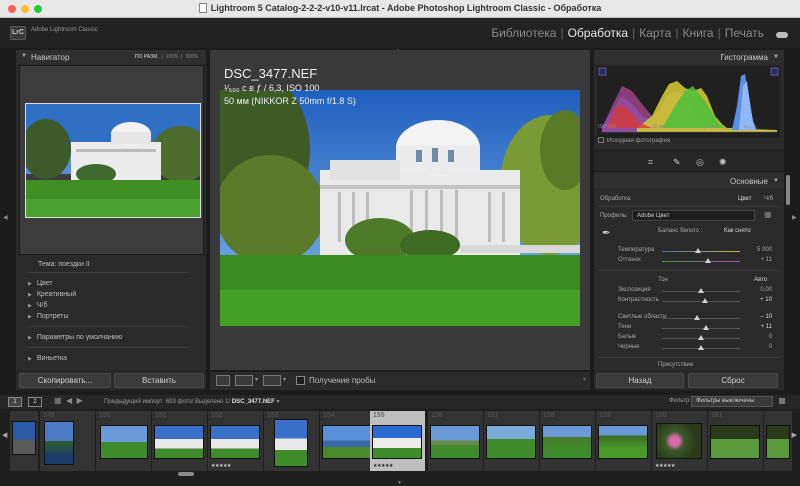 The width and height of the screenshot is (800, 486). Describe the element at coordinates (223, 380) in the screenshot. I see `loupe-view-icon` at that location.